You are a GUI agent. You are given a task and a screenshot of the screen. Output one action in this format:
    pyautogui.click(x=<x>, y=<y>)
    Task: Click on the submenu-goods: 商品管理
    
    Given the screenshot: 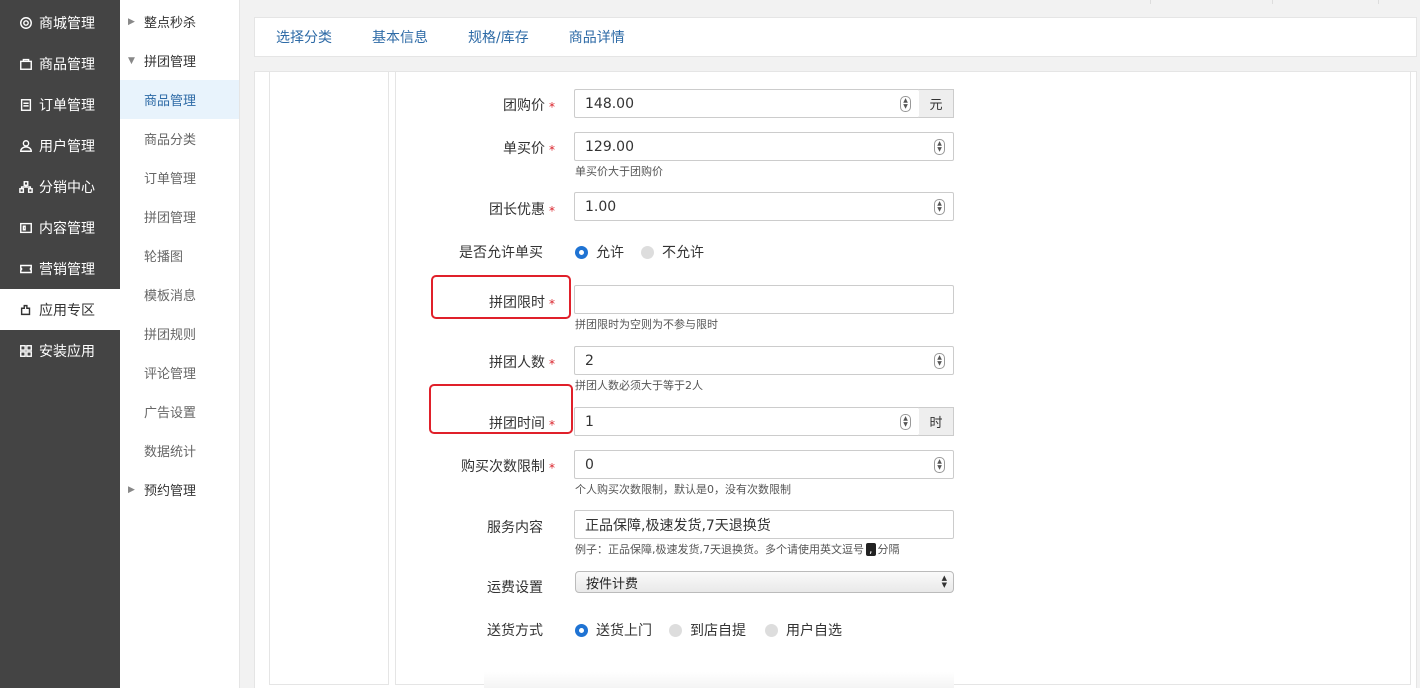 What is the action you would take?
    pyautogui.click(x=179, y=99)
    